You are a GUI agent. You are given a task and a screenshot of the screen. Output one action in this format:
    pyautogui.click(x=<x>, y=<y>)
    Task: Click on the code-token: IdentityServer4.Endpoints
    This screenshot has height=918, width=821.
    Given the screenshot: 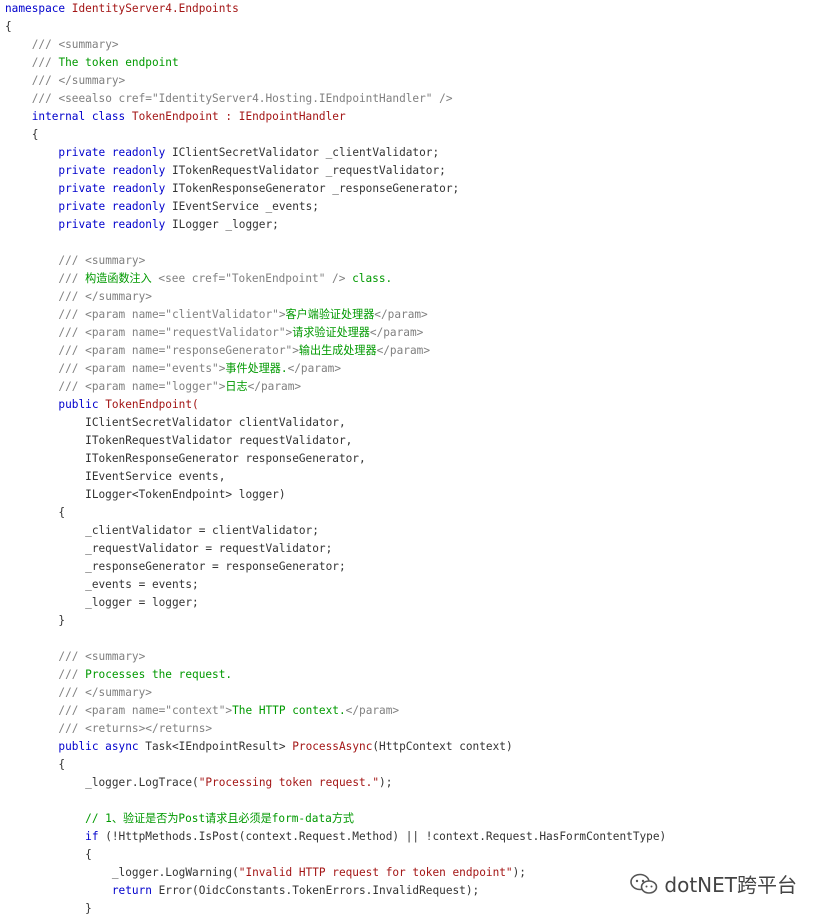 What is the action you would take?
    pyautogui.click(x=155, y=8)
    